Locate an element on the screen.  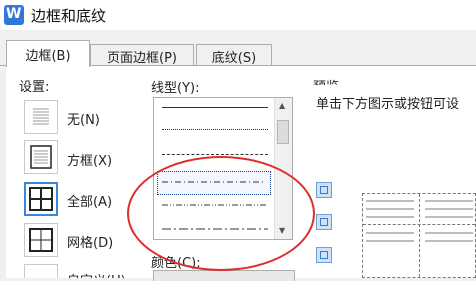
tab-border: 边框(B) is located at coordinates (48, 53).